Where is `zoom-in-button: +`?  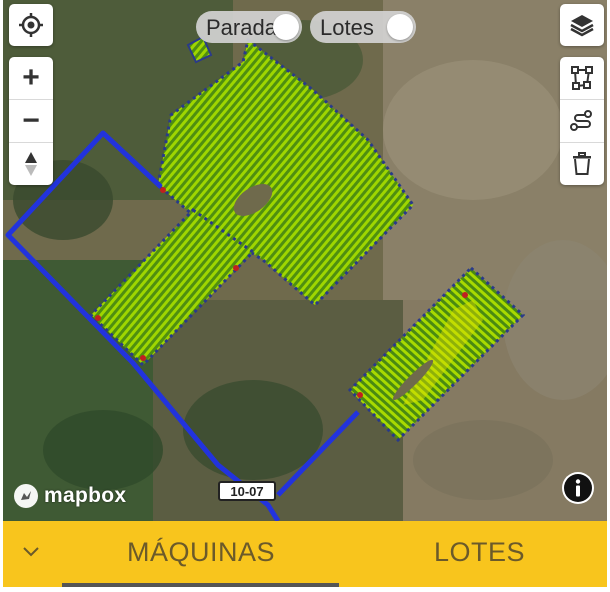
zoom-in-button: + is located at coordinates (31, 78).